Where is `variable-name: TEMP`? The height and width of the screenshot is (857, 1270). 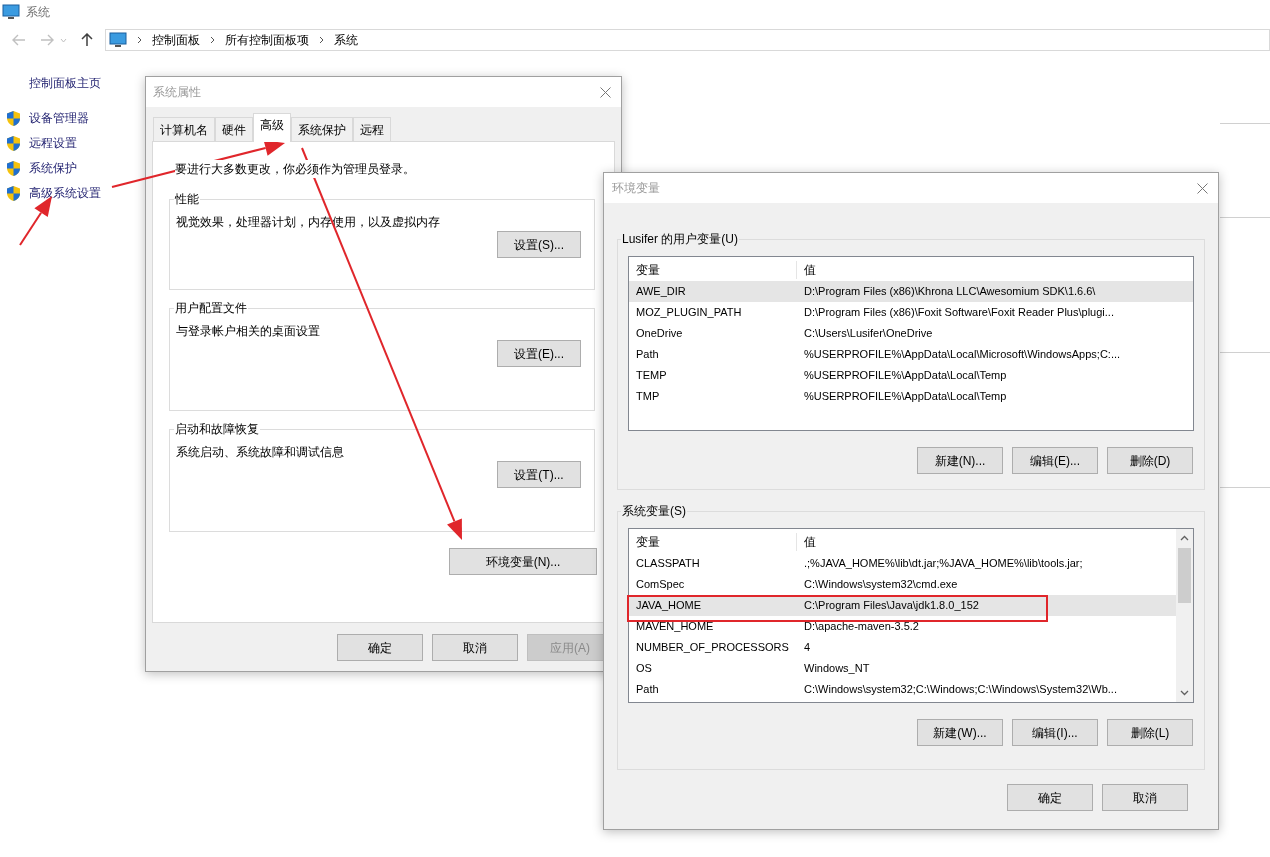
variable-name: TEMP is located at coordinates (651, 376).